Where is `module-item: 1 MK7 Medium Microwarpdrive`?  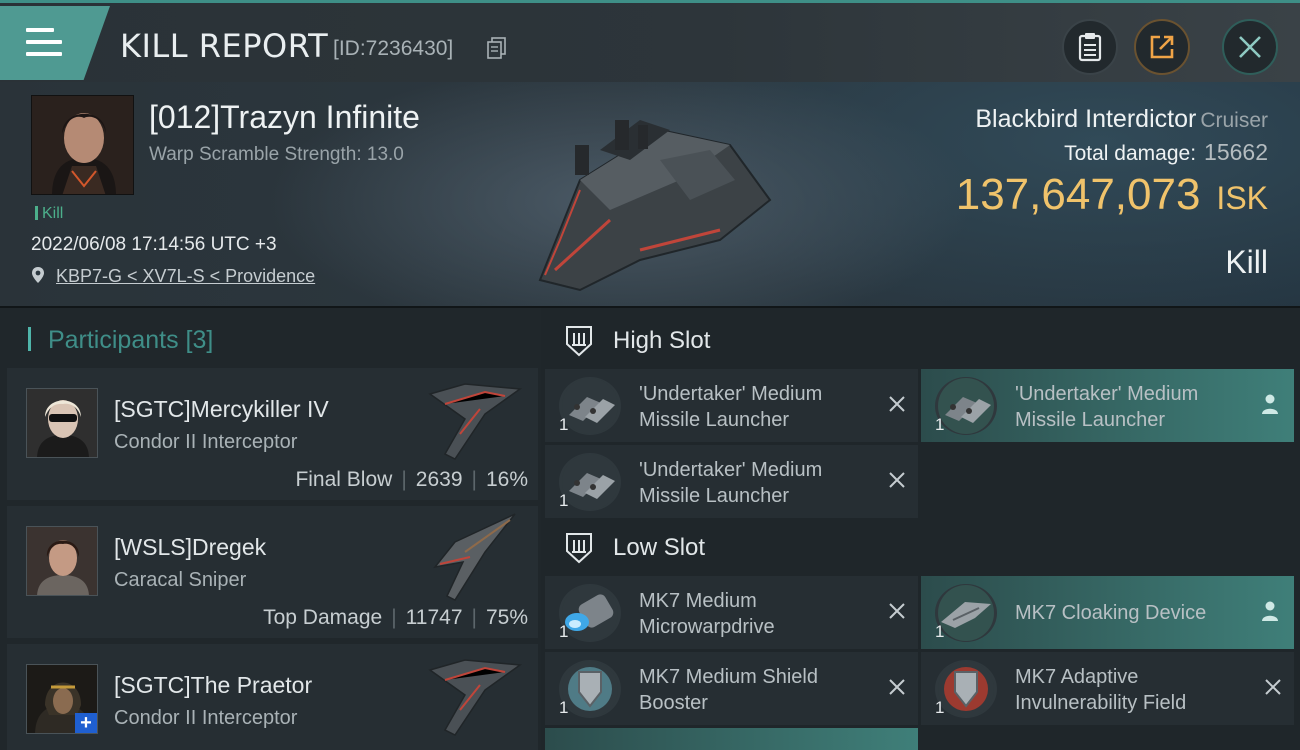
module-item: 1 MK7 Medium Microwarpdrive is located at coordinates (731, 612).